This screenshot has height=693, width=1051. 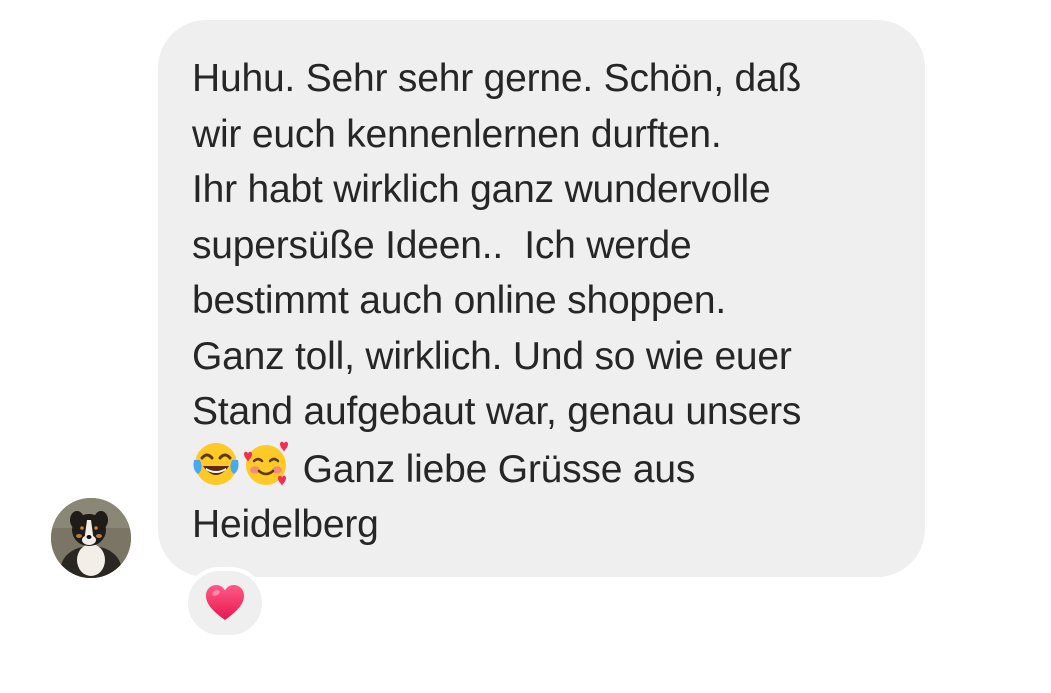 What do you see at coordinates (285, 524) in the screenshot?
I see `message-line: Heidelberg` at bounding box center [285, 524].